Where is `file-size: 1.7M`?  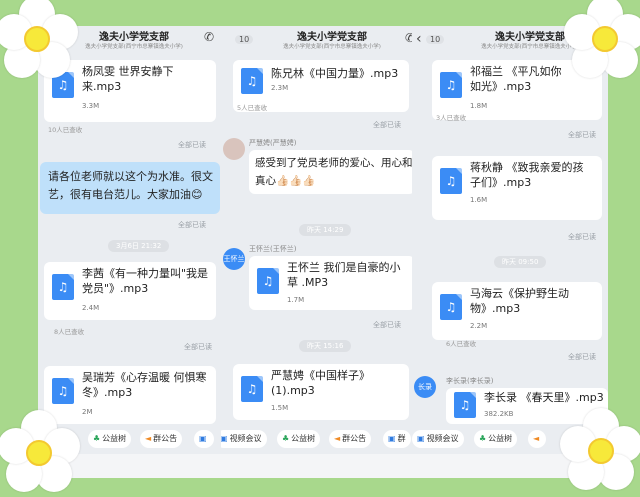
file-size: 1.7M is located at coordinates (296, 300).